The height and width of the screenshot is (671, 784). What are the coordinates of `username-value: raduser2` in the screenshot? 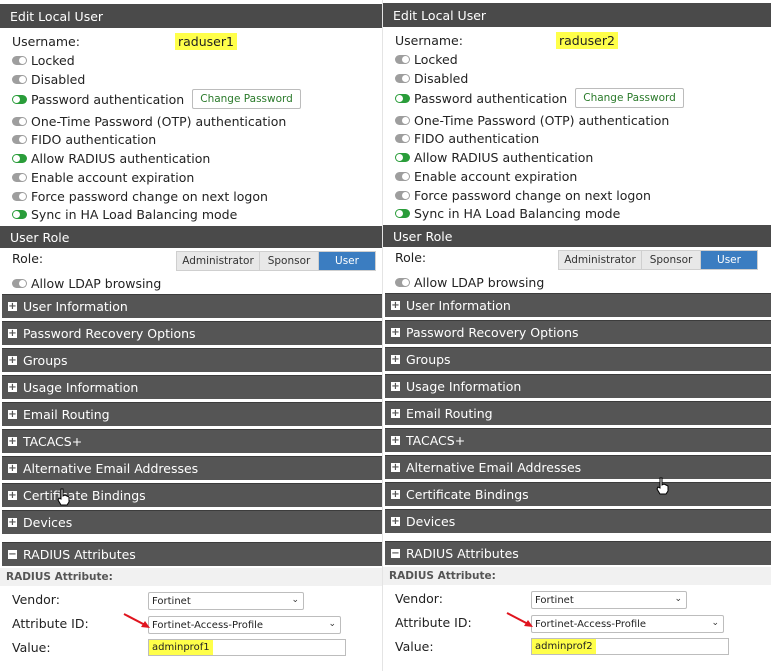 It's located at (587, 40).